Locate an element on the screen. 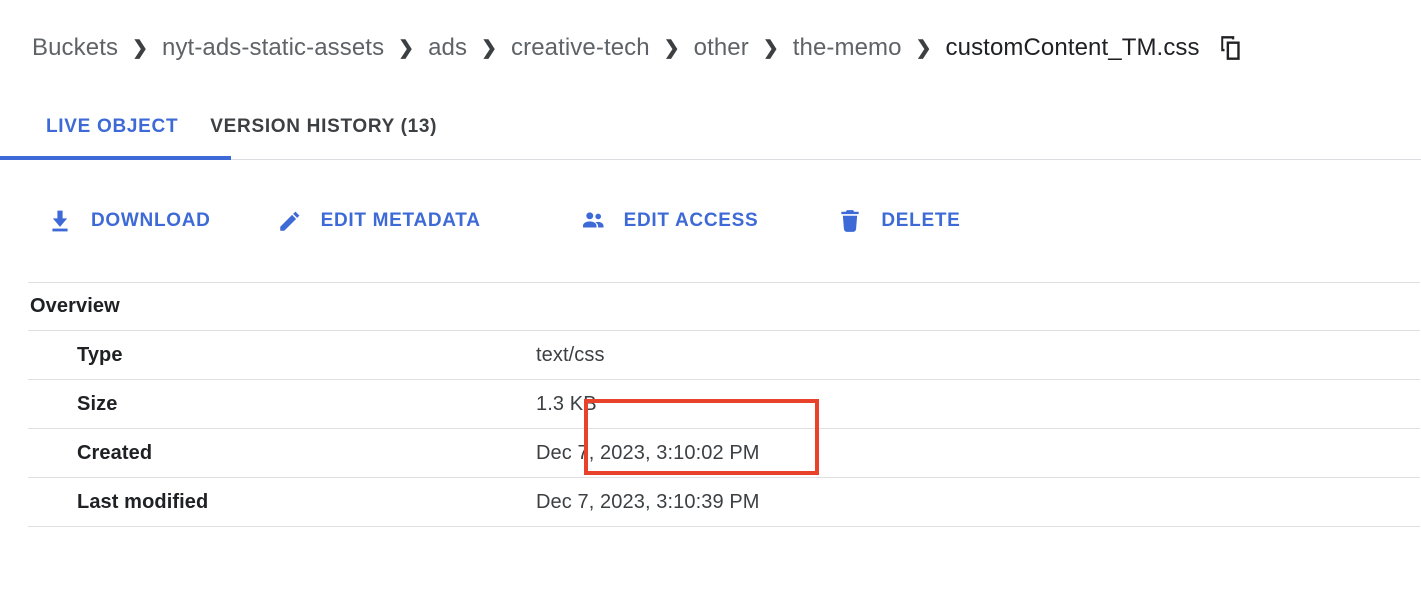 Image resolution: width=1421 pixels, height=592 pixels. row-key-type: Type is located at coordinates (100, 354).